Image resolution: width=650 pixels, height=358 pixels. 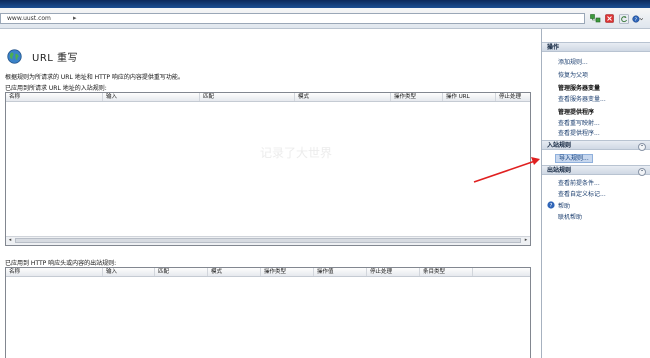 I want to click on outbound-rules-label: 已应用到 HTTP 响应头或内容的出站规则:, so click(x=61, y=263).